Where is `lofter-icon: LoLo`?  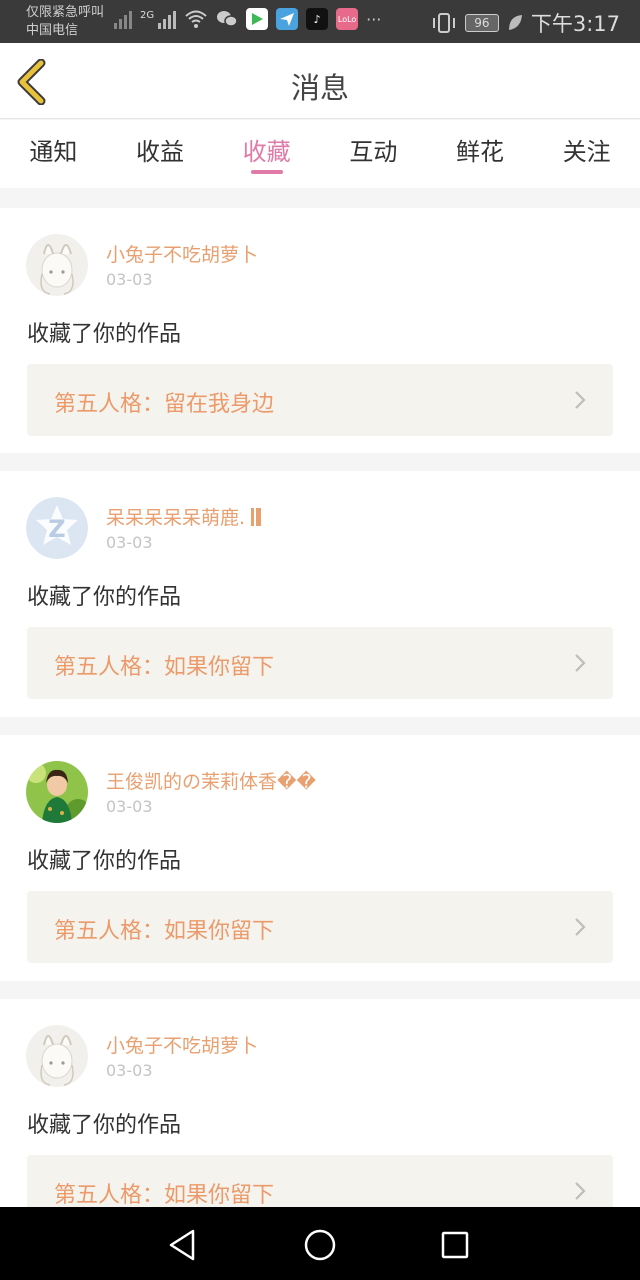
lofter-icon: LoLo is located at coordinates (347, 19).